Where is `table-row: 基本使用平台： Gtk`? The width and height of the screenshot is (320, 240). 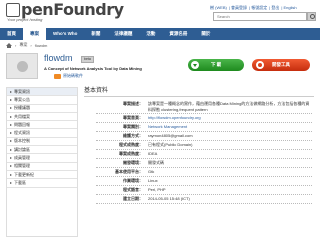
table-row: 基本使用平台： Gtk is located at coordinates (204, 172).